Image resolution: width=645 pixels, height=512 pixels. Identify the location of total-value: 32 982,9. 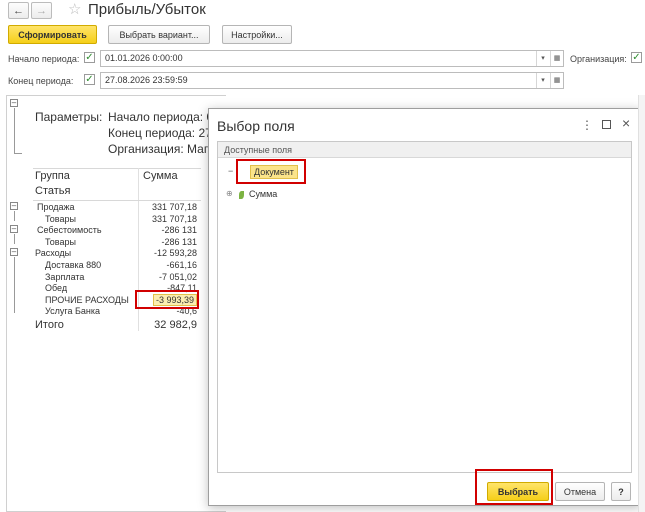
(175, 325).